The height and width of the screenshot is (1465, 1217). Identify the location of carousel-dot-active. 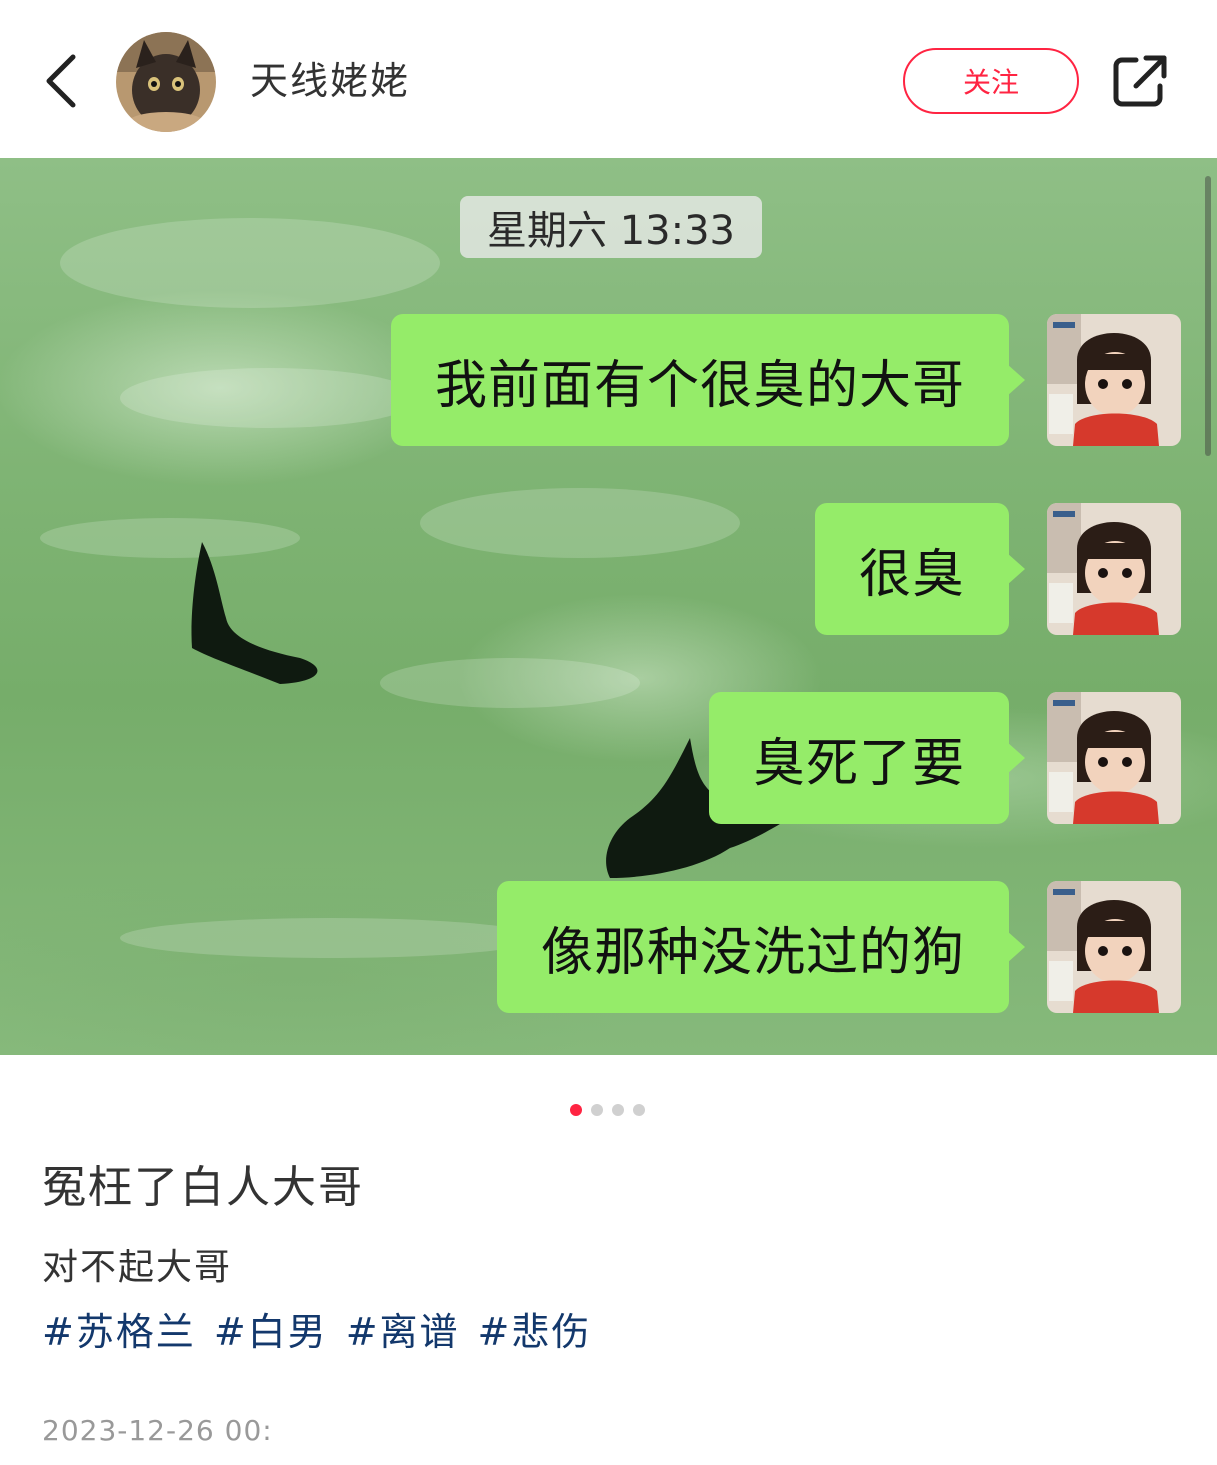
(576, 1110).